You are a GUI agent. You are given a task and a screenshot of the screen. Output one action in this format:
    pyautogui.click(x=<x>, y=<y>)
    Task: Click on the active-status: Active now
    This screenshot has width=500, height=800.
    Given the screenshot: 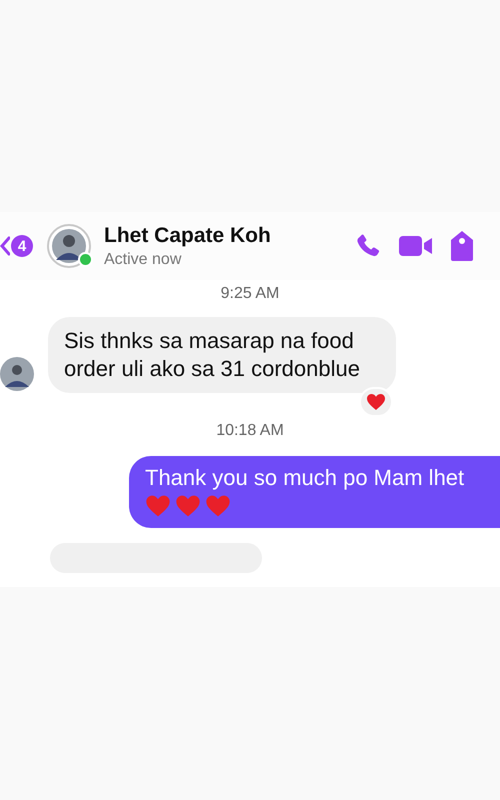 What is the action you would take?
    pyautogui.click(x=143, y=259)
    